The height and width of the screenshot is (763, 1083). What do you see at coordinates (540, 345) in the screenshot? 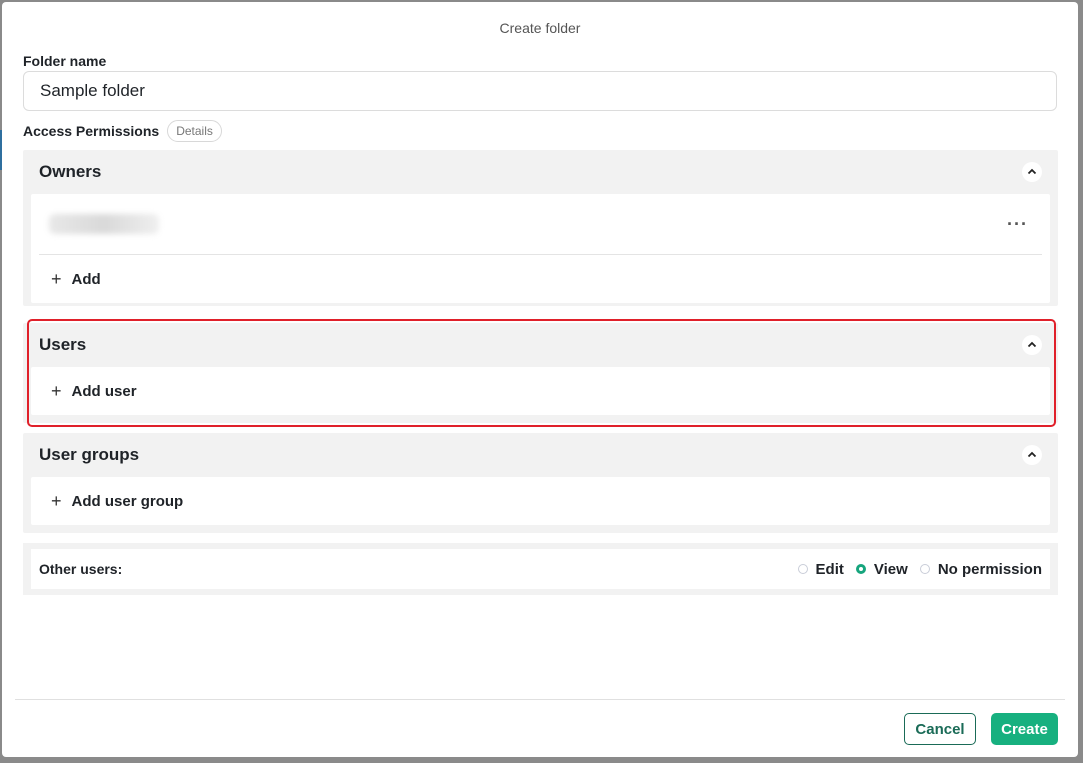
I see `users-header: Users` at bounding box center [540, 345].